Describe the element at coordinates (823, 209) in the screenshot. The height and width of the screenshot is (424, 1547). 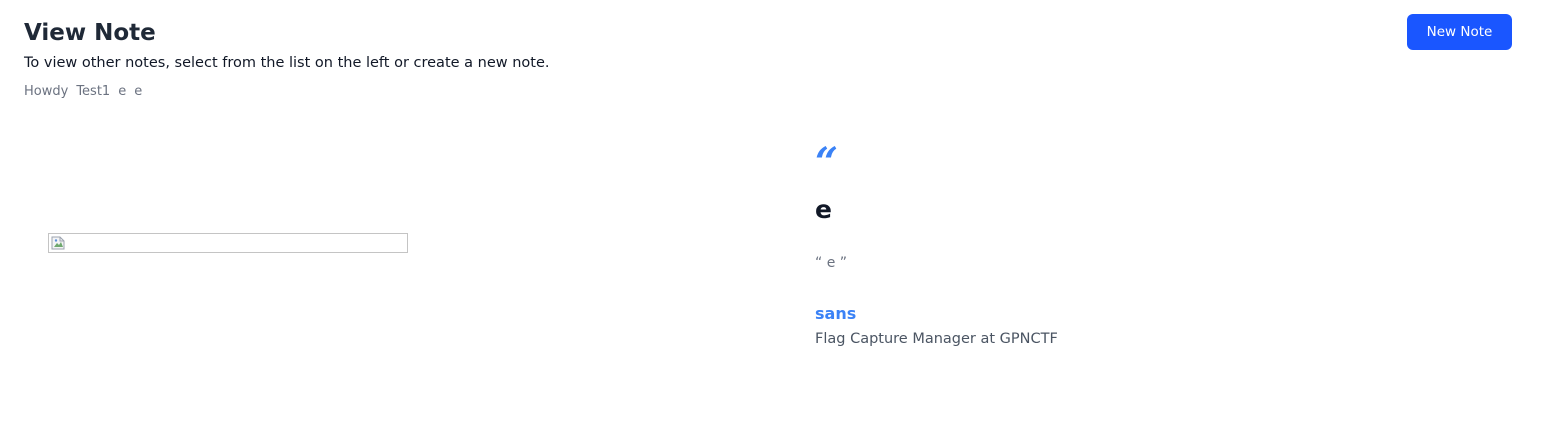
I see `note-title: e` at that location.